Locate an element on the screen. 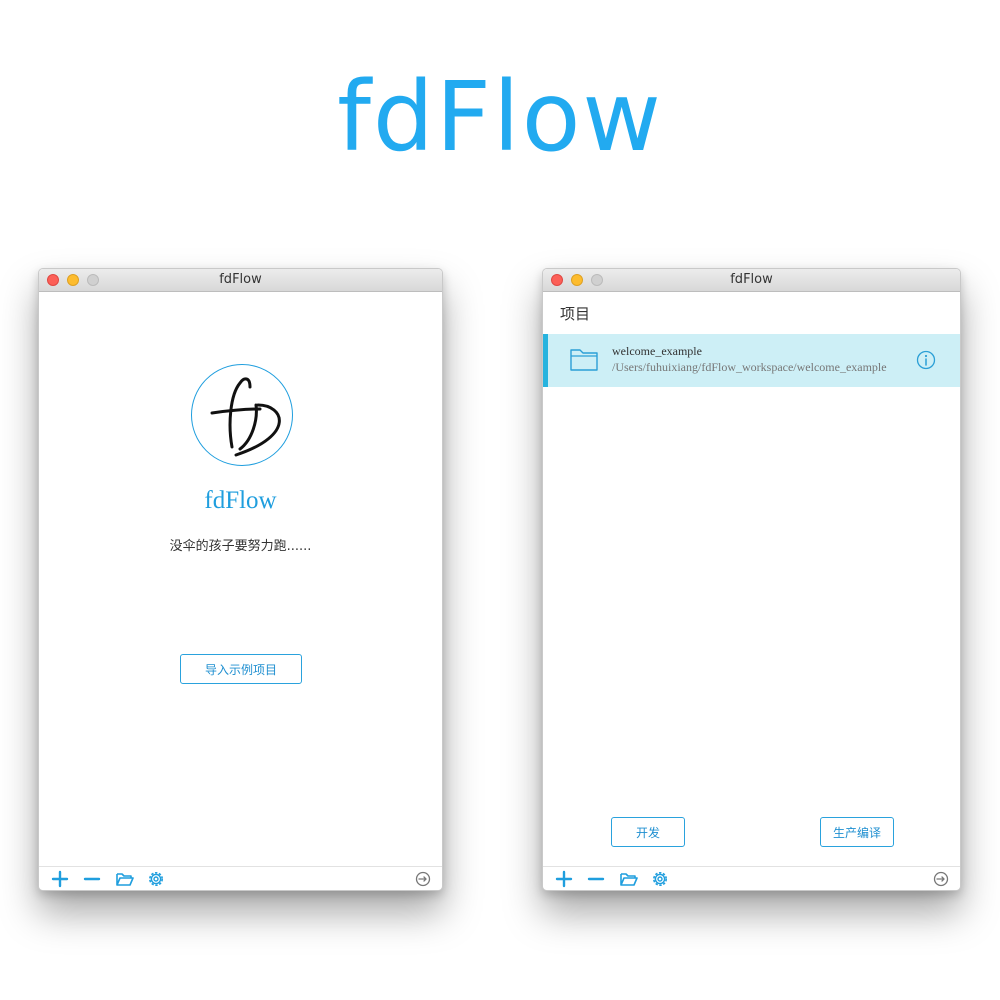  hero-title: fdFlow is located at coordinates (500, 117).